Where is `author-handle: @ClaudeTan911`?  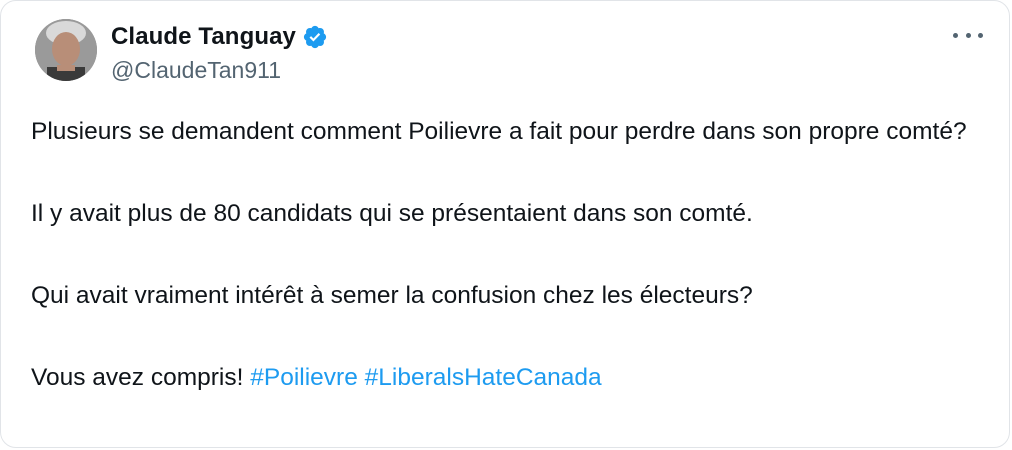
author-handle: @ClaudeTan911 is located at coordinates (219, 70).